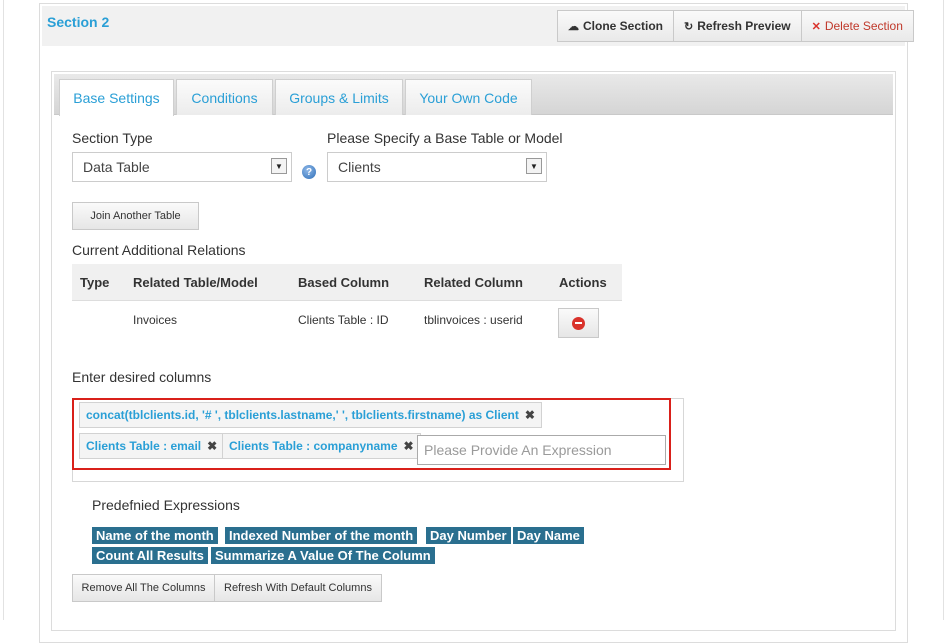  Describe the element at coordinates (321, 535) in the screenshot. I see `expression-badge-indexed-month: Indexed Number of the month` at that location.